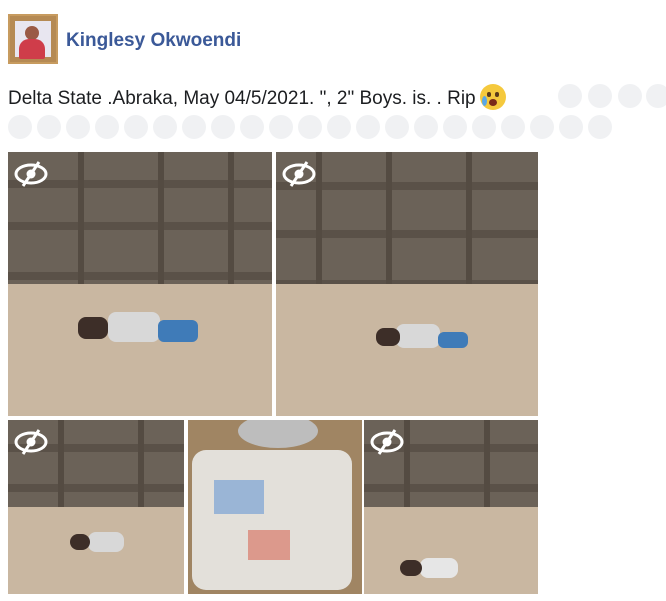 This screenshot has height=601, width=666. Describe the element at coordinates (328, 39) in the screenshot. I see `post-header: Kinglesy Okwoendi` at that location.